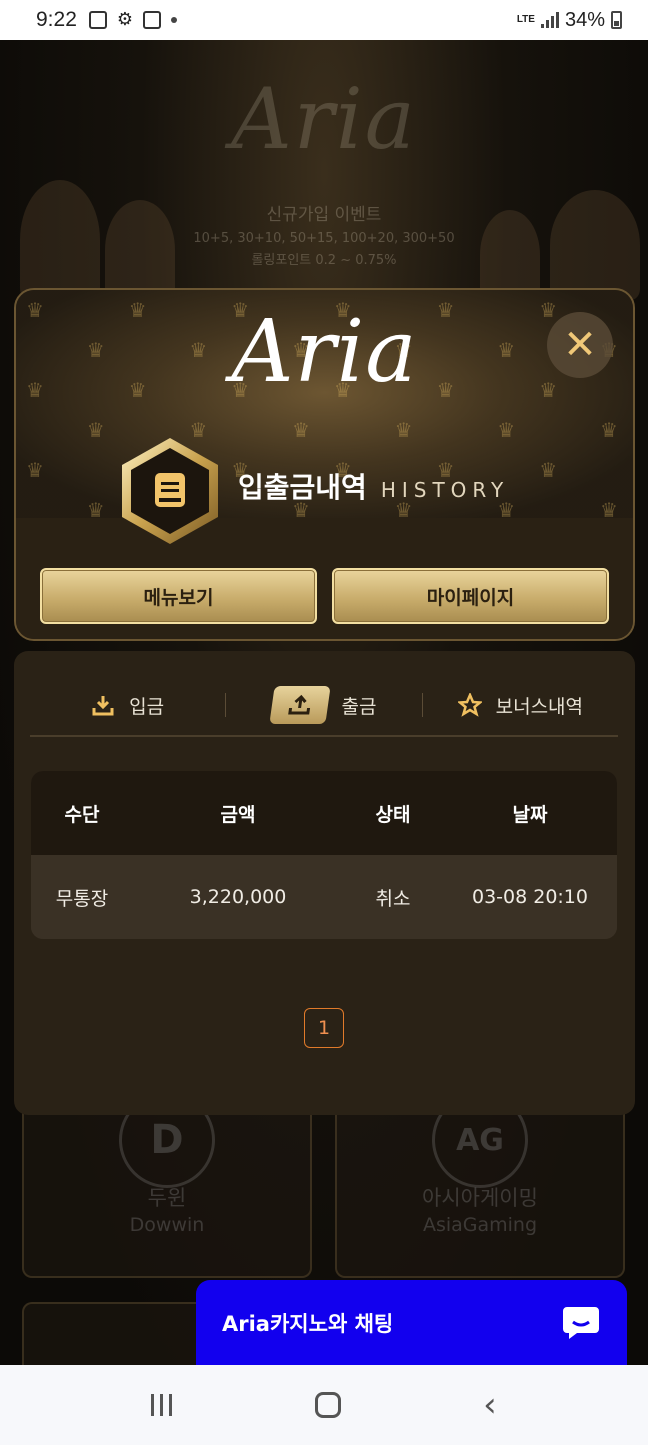 This screenshot has width=648, height=1445. What do you see at coordinates (580, 345) in the screenshot?
I see `close-button: ✕` at bounding box center [580, 345].